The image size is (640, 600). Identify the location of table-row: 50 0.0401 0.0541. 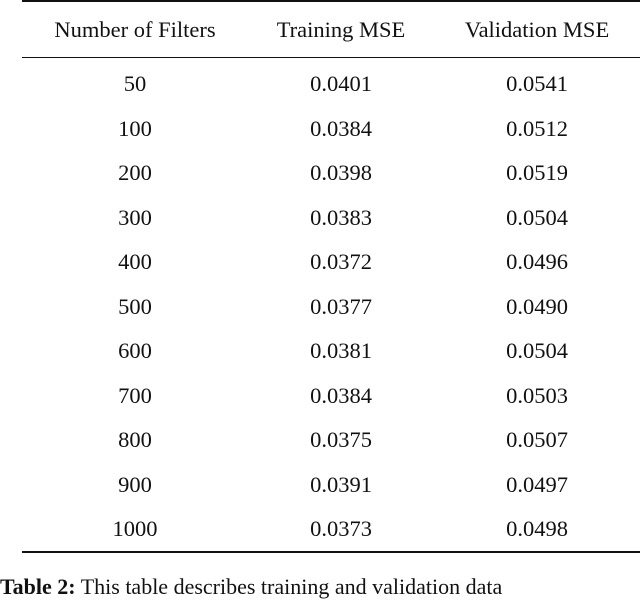
(331, 84).